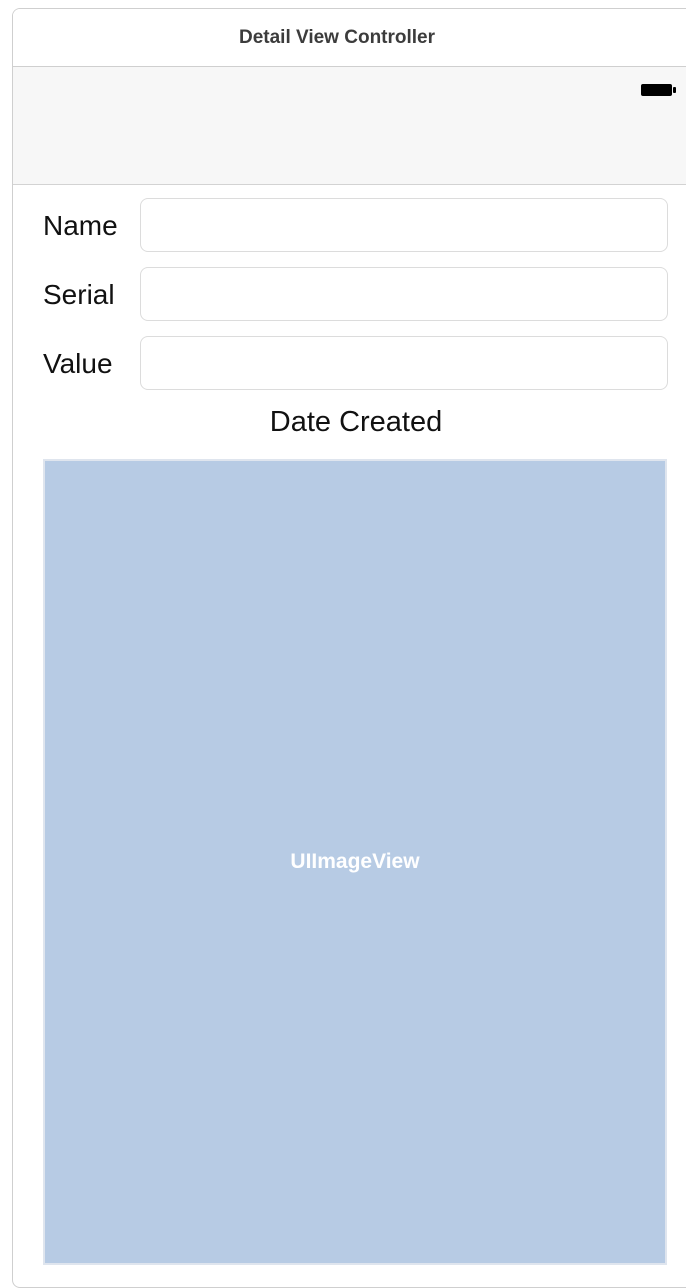  I want to click on name-field, so click(404, 225).